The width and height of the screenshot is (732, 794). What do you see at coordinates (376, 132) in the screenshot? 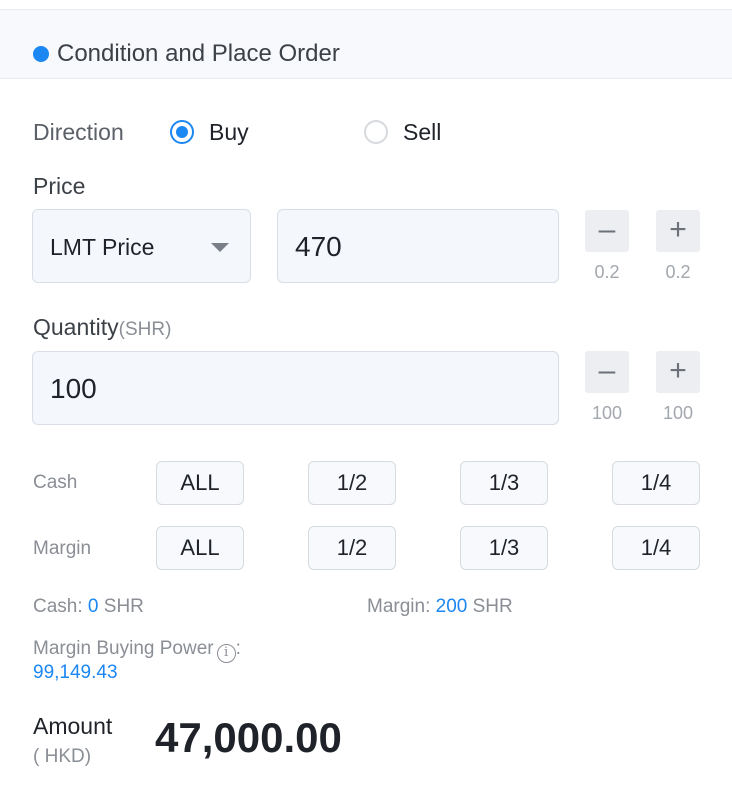
I see `sell-radio` at bounding box center [376, 132].